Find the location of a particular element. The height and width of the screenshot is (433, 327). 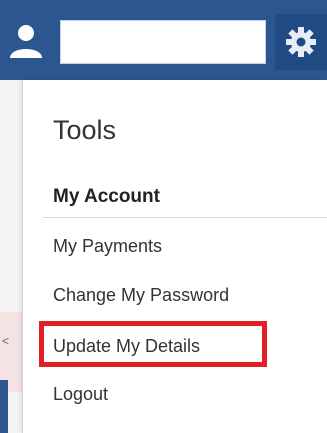

divider is located at coordinates (185, 217).